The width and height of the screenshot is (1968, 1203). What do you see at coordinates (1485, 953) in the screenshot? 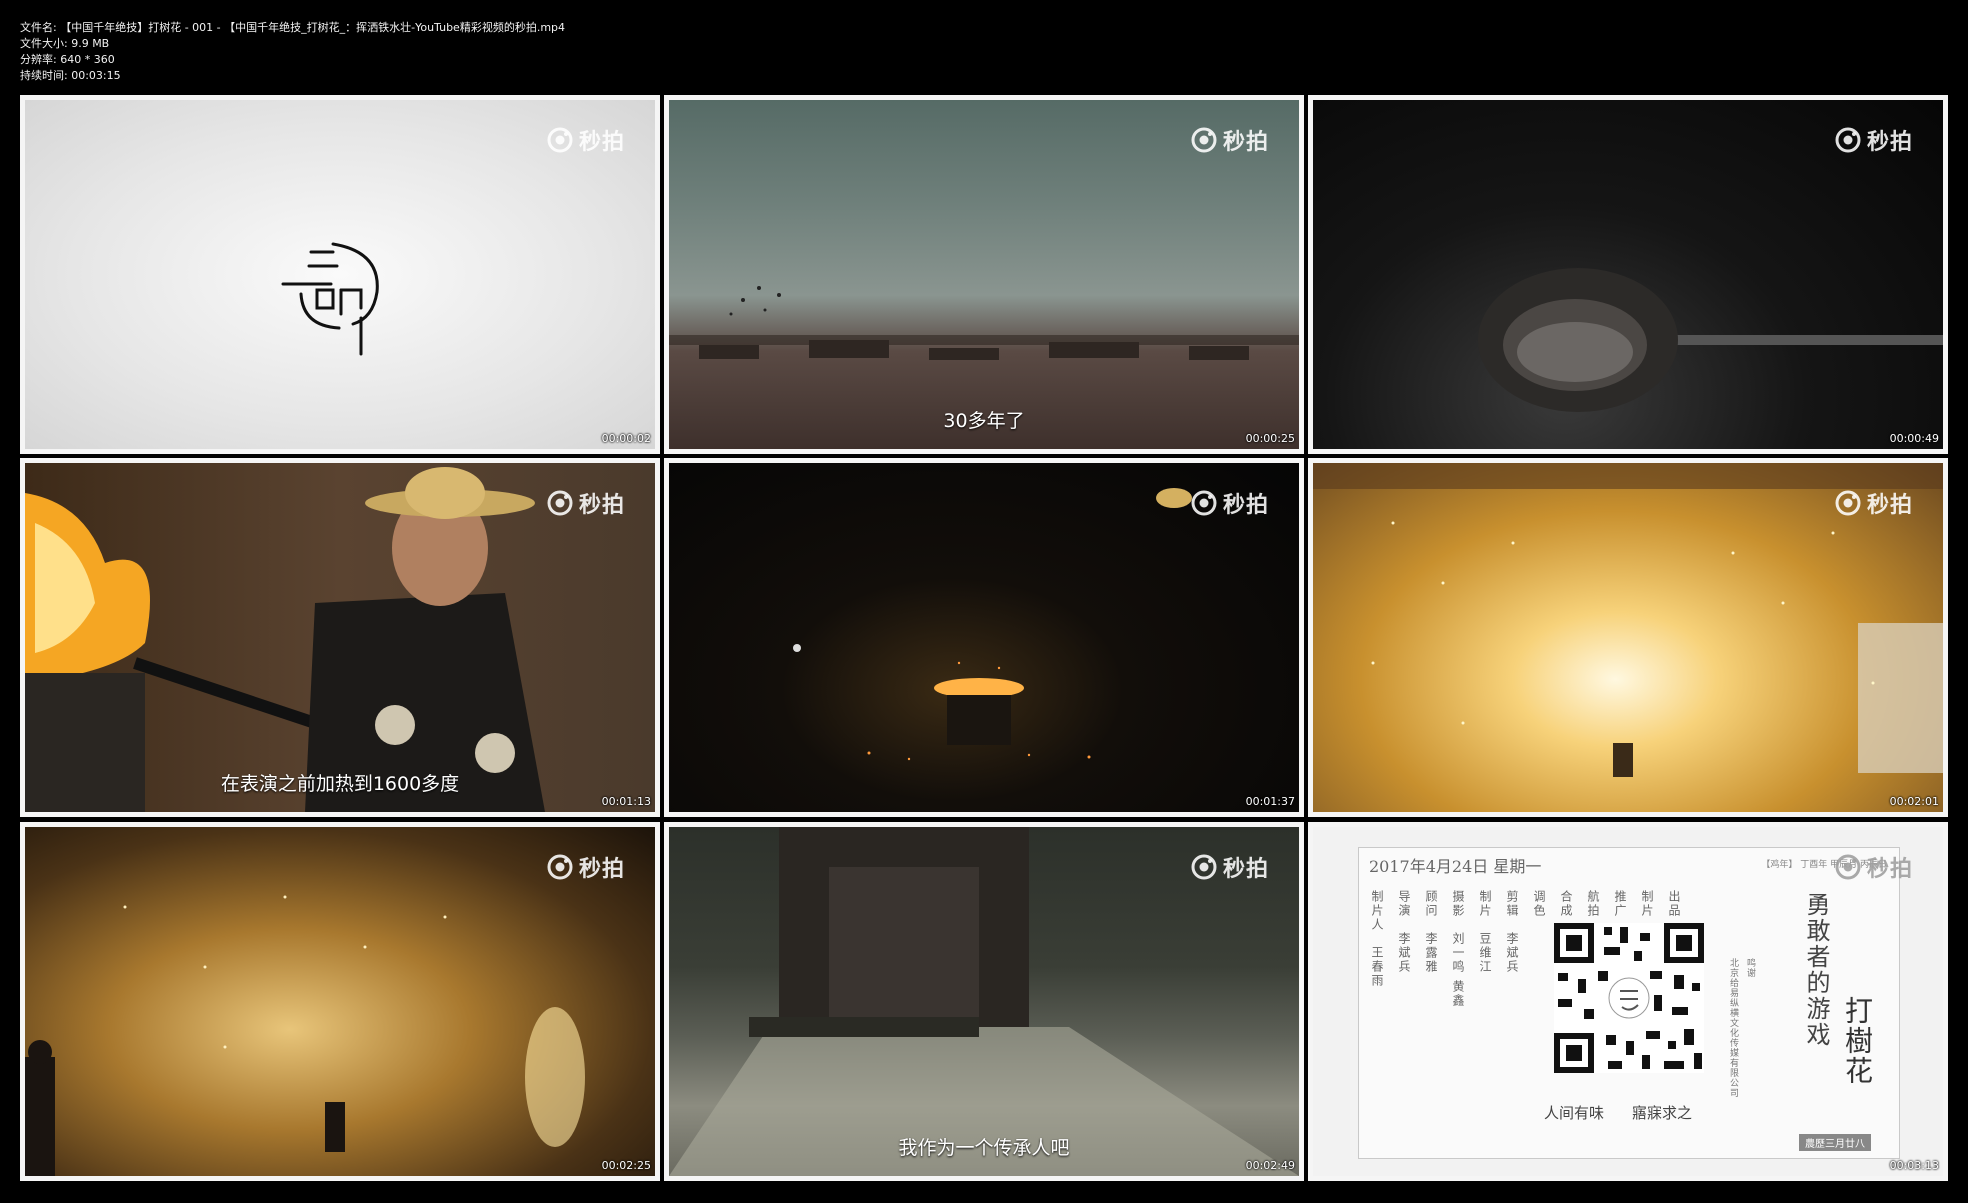
I see `credit-name: 豆维江` at bounding box center [1485, 953].